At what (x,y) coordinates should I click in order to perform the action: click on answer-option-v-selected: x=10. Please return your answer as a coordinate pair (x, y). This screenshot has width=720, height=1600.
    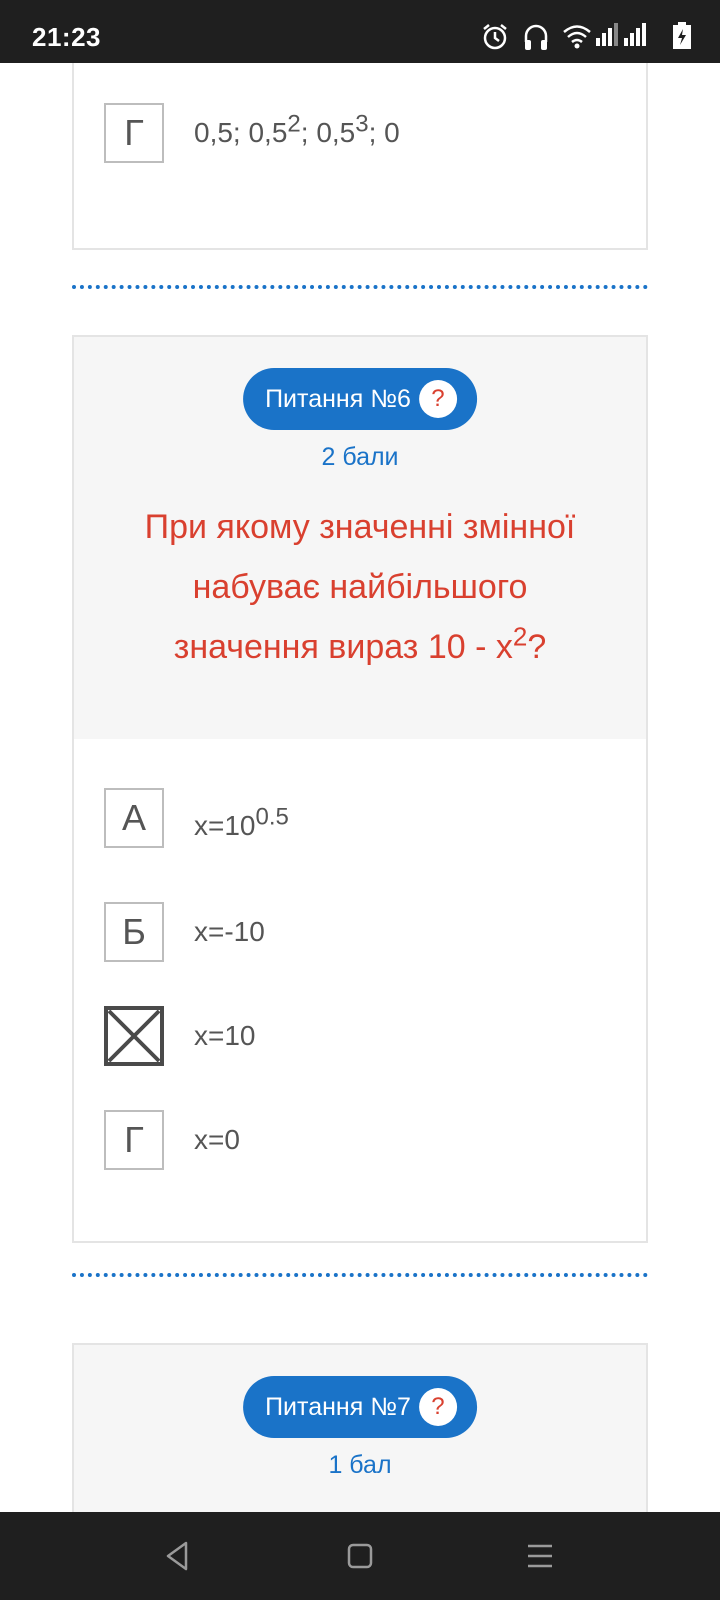
    Looking at the image, I should click on (354, 1036).